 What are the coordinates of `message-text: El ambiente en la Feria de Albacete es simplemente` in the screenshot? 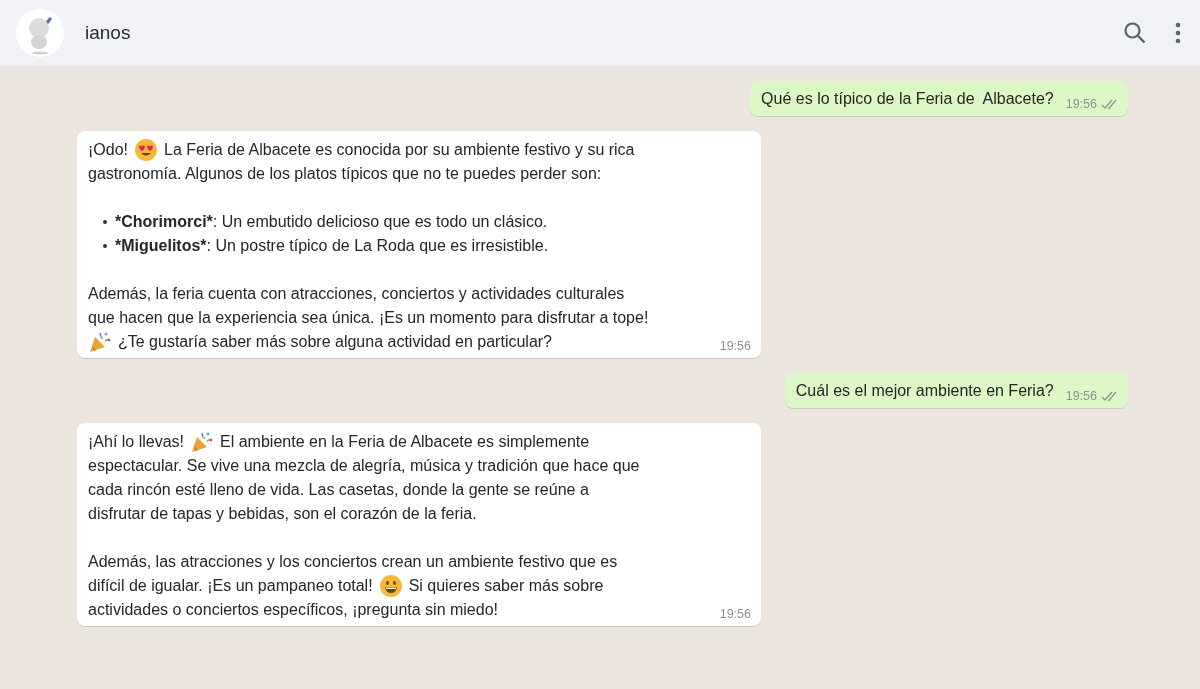 It's located at (405, 442).